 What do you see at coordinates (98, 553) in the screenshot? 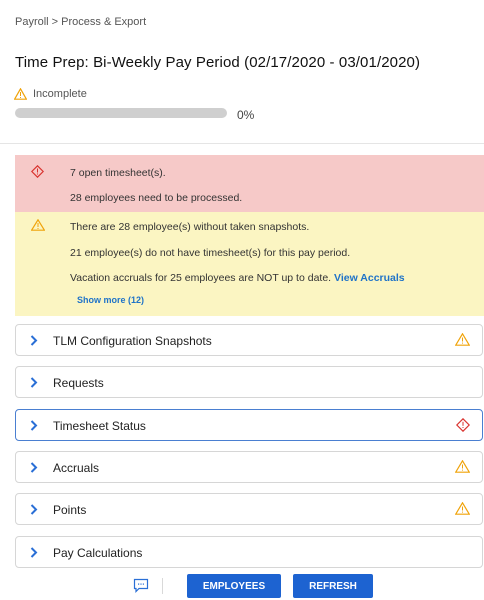
I see `section-label: Pay Calculations` at bounding box center [98, 553].